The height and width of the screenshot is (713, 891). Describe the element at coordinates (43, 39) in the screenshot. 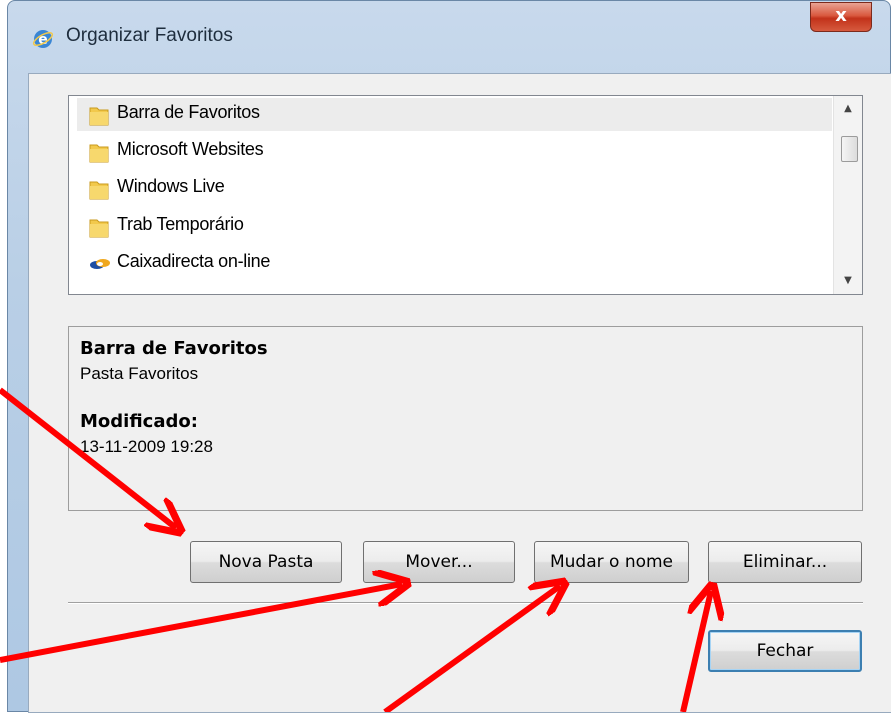

I see `internet-explorer-icon: e` at that location.